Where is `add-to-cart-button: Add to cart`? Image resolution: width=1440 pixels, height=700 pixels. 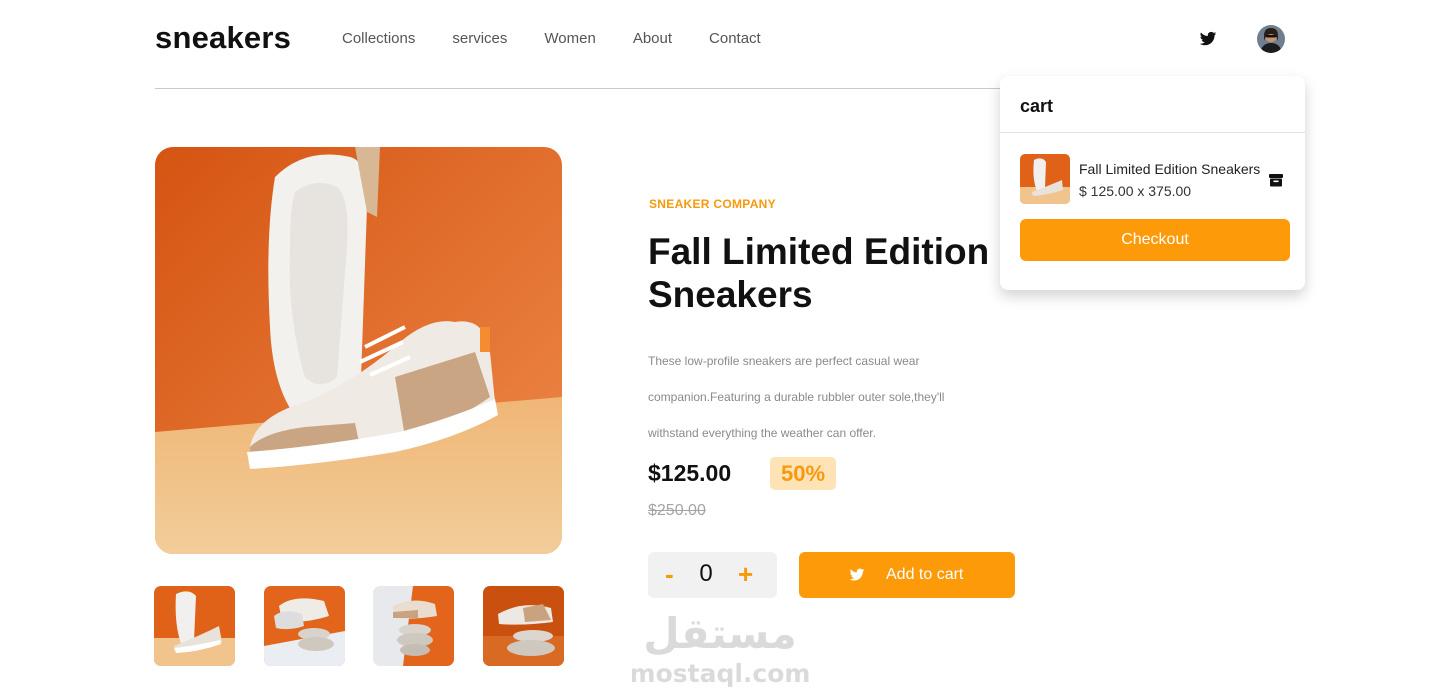 add-to-cart-button: Add to cart is located at coordinates (907, 575).